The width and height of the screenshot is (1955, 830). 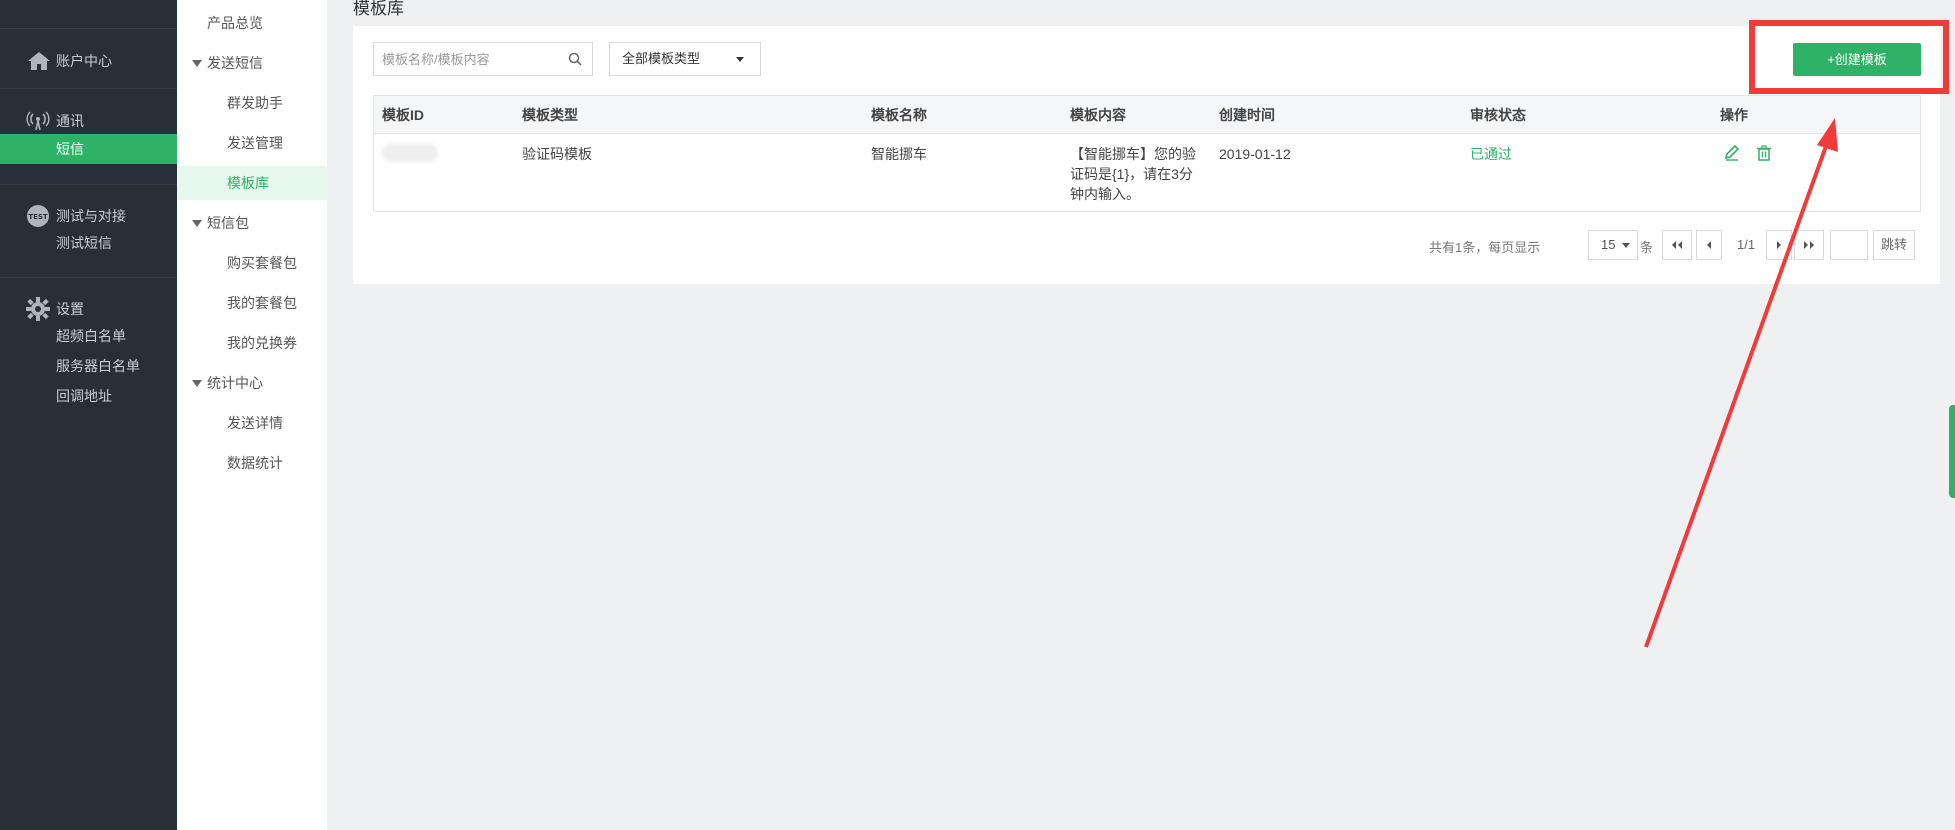 I want to click on next-page-button, so click(x=1779, y=245).